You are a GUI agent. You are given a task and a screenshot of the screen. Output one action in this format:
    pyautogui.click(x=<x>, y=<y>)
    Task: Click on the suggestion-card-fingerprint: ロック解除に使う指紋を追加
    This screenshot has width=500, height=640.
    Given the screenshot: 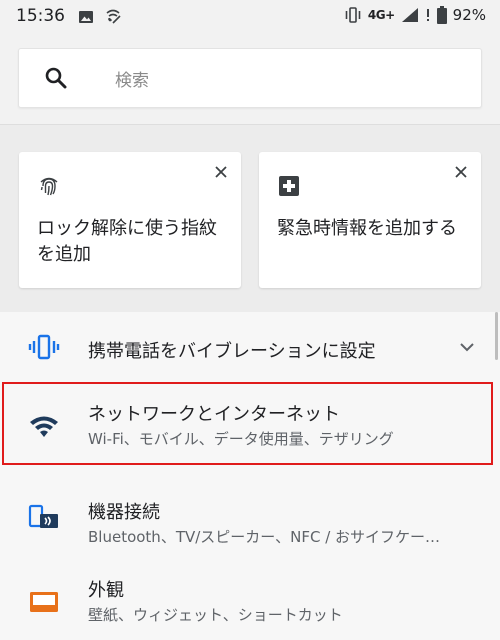 What is the action you would take?
    pyautogui.click(x=130, y=220)
    